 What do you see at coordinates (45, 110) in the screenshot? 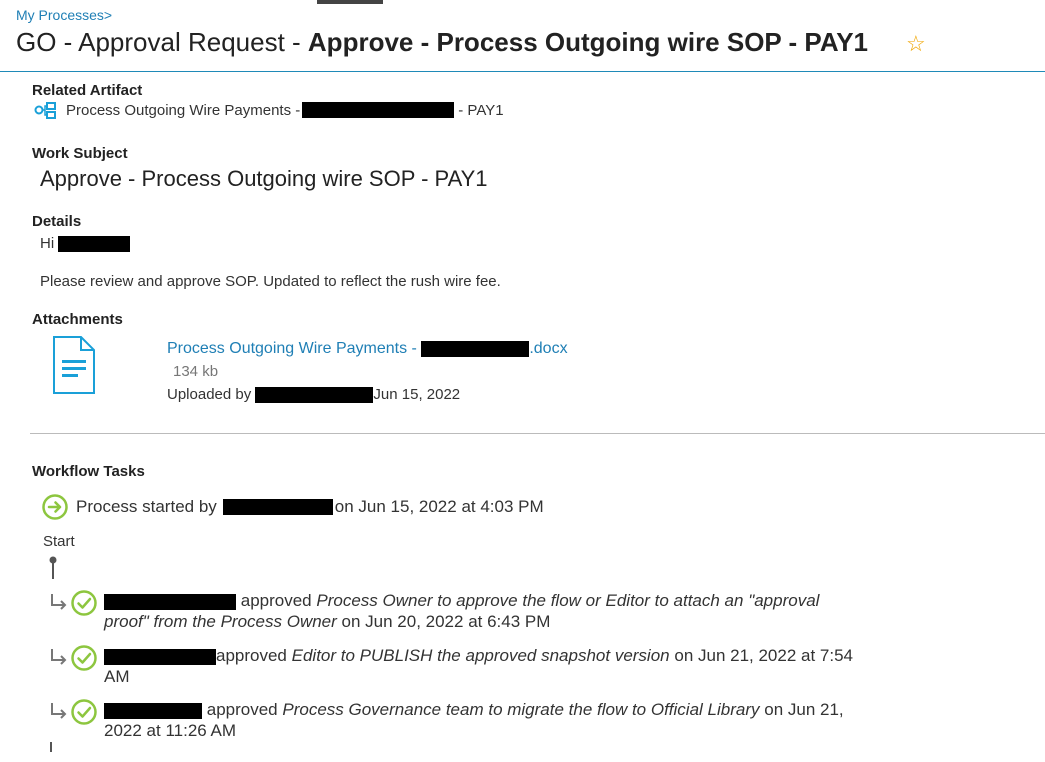
I see `process-flow-icon` at bounding box center [45, 110].